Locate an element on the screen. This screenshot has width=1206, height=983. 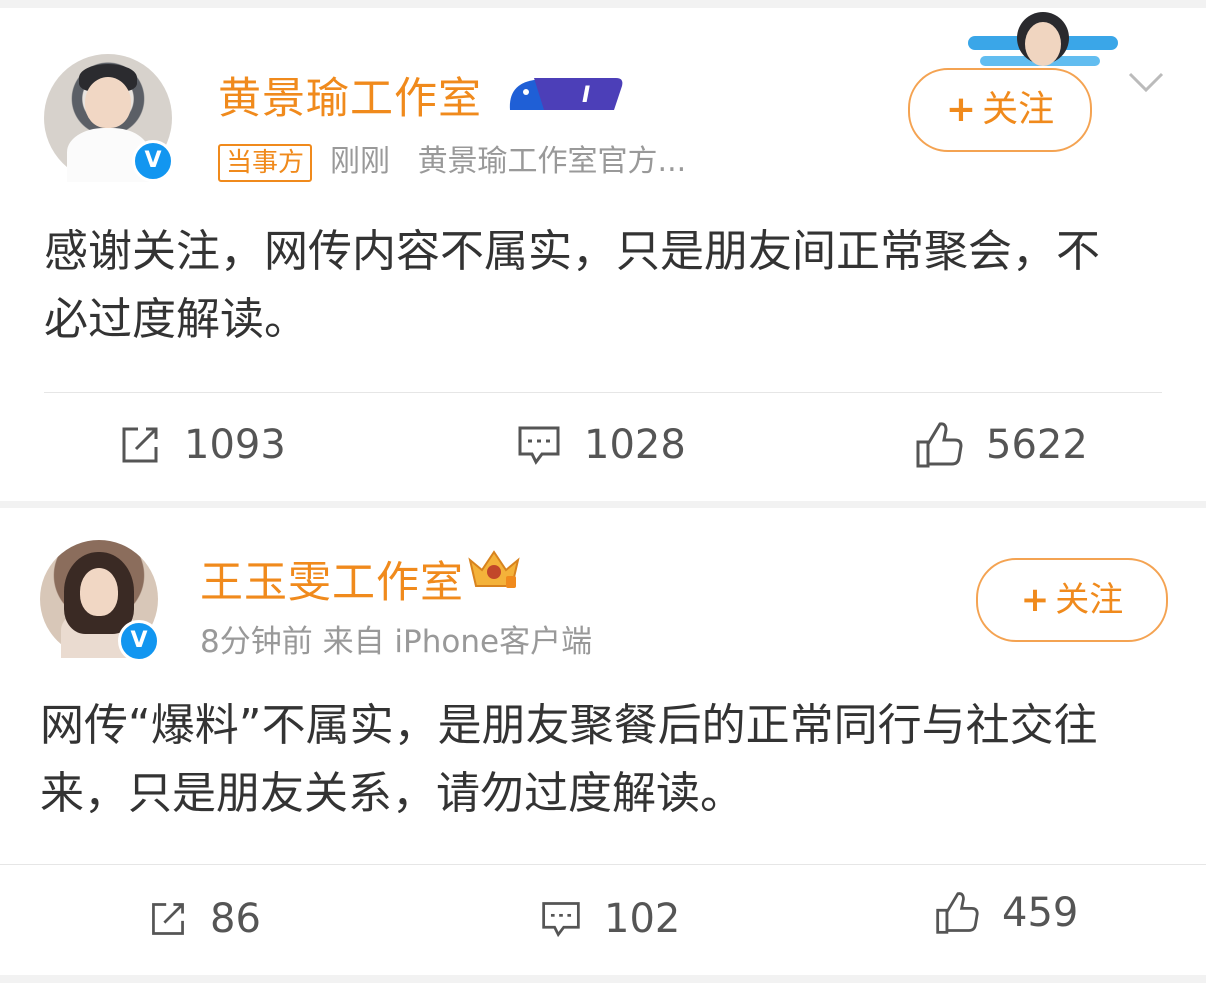
like-button: 5622 is located at coordinates (1001, 445).